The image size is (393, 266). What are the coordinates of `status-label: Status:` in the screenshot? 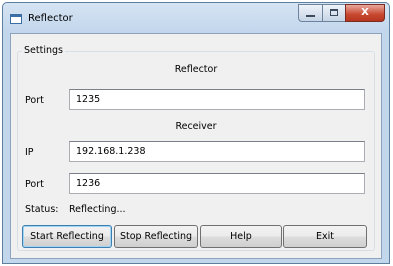 It's located at (42, 209).